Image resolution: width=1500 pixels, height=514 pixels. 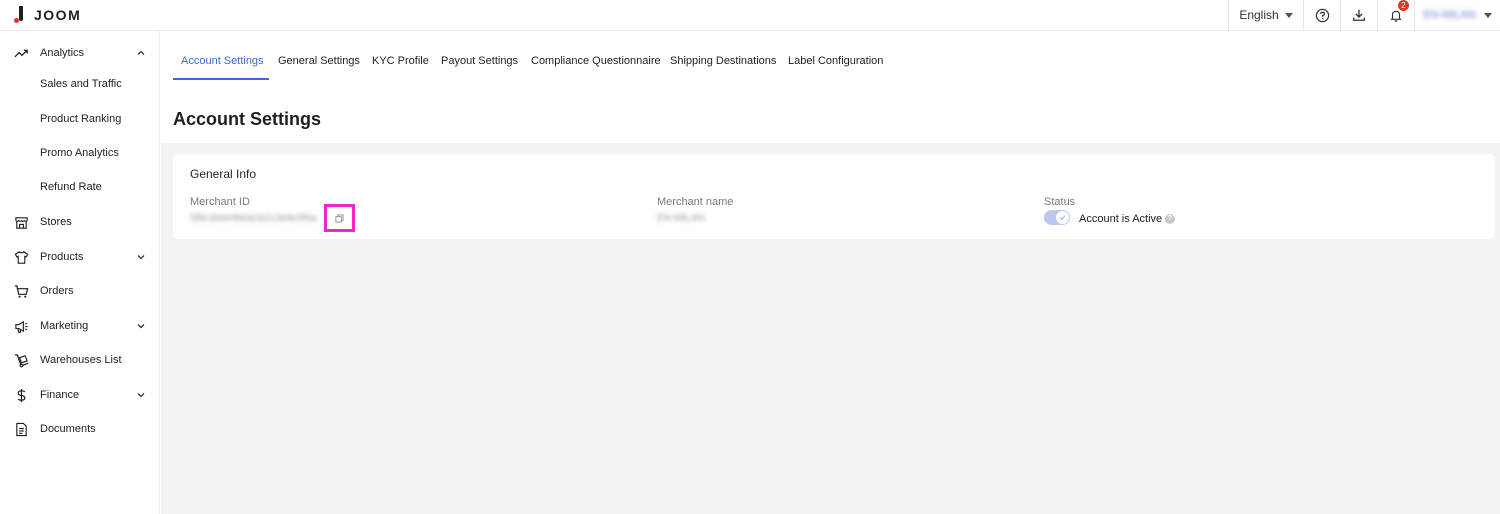 What do you see at coordinates (1259, 15) in the screenshot?
I see `language-label: English` at bounding box center [1259, 15].